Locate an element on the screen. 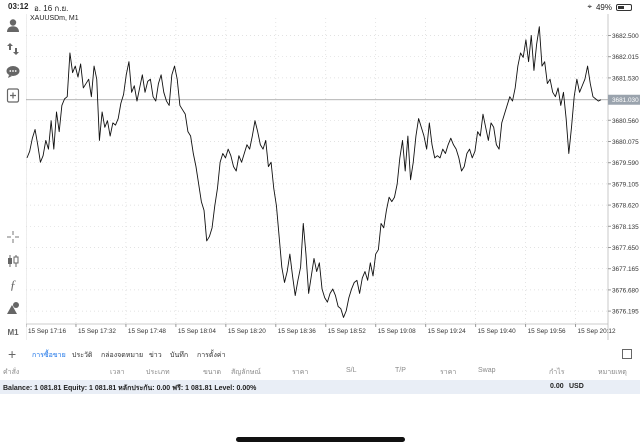  tab-history: ประวัติ is located at coordinates (82, 355).